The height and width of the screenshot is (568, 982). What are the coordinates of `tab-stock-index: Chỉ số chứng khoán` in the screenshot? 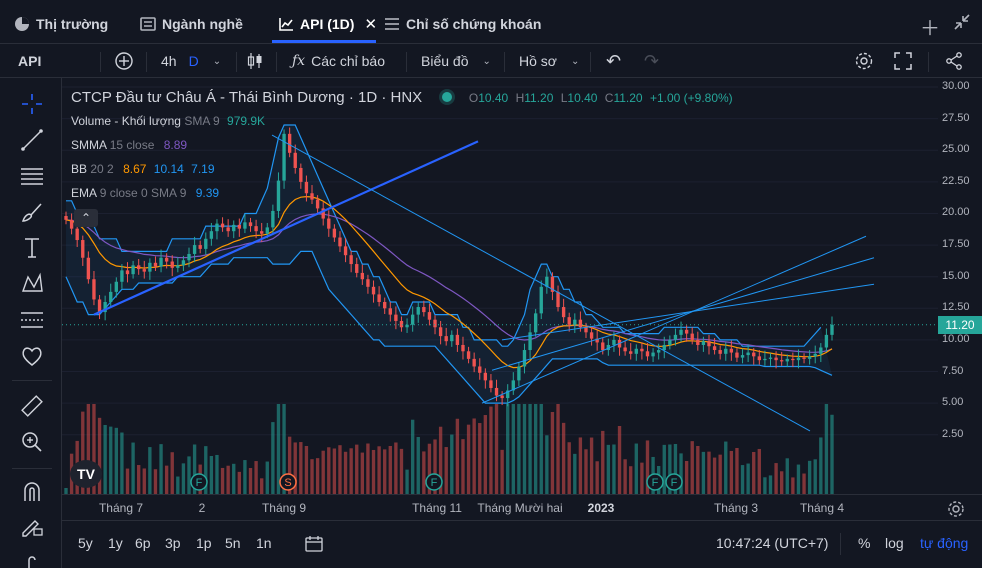 It's located at (462, 24).